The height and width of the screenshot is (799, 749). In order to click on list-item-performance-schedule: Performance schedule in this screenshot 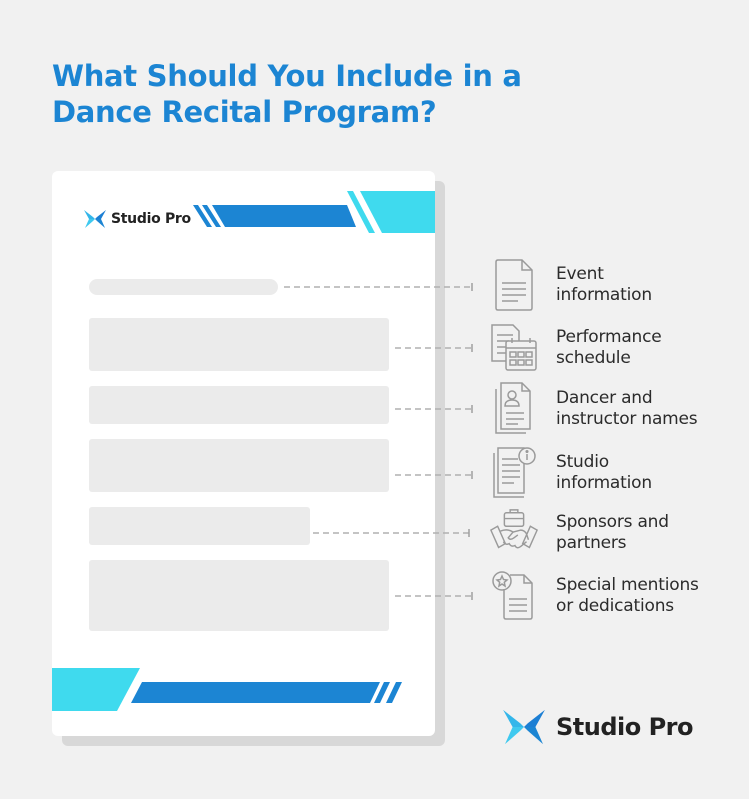, I will do `click(607, 348)`.